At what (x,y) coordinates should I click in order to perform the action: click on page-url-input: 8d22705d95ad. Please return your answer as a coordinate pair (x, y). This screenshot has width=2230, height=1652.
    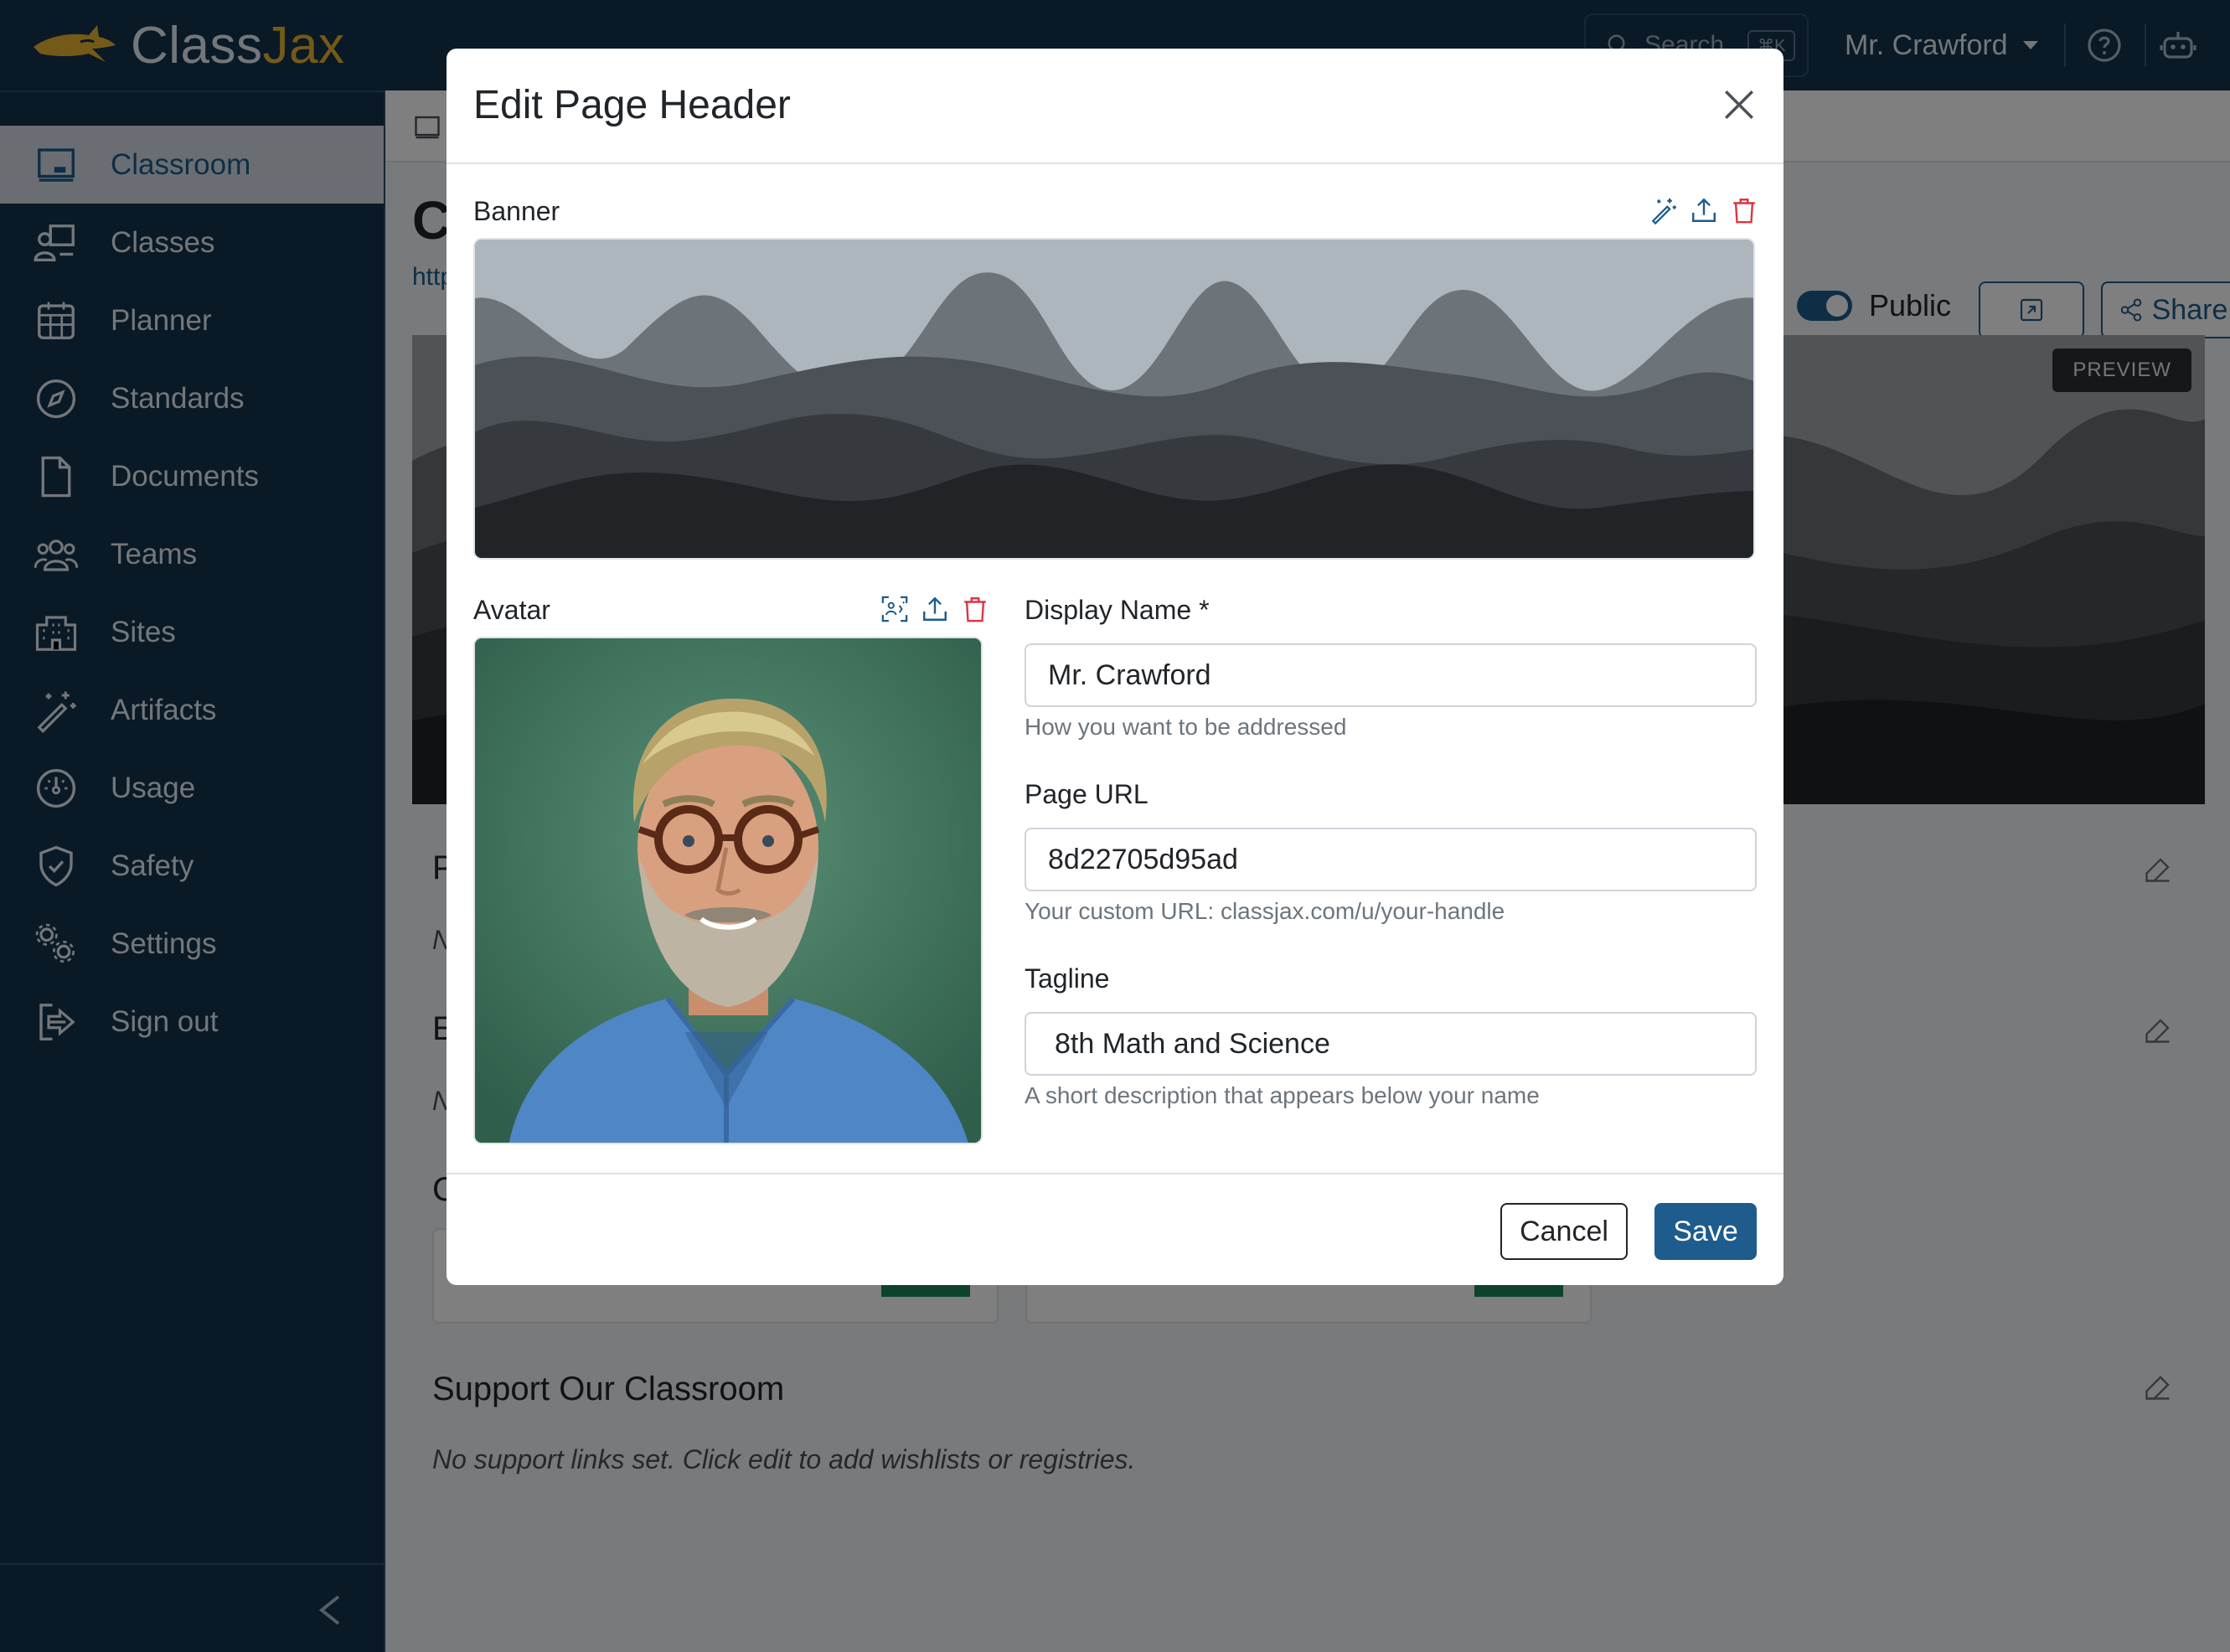
    Looking at the image, I should click on (1391, 859).